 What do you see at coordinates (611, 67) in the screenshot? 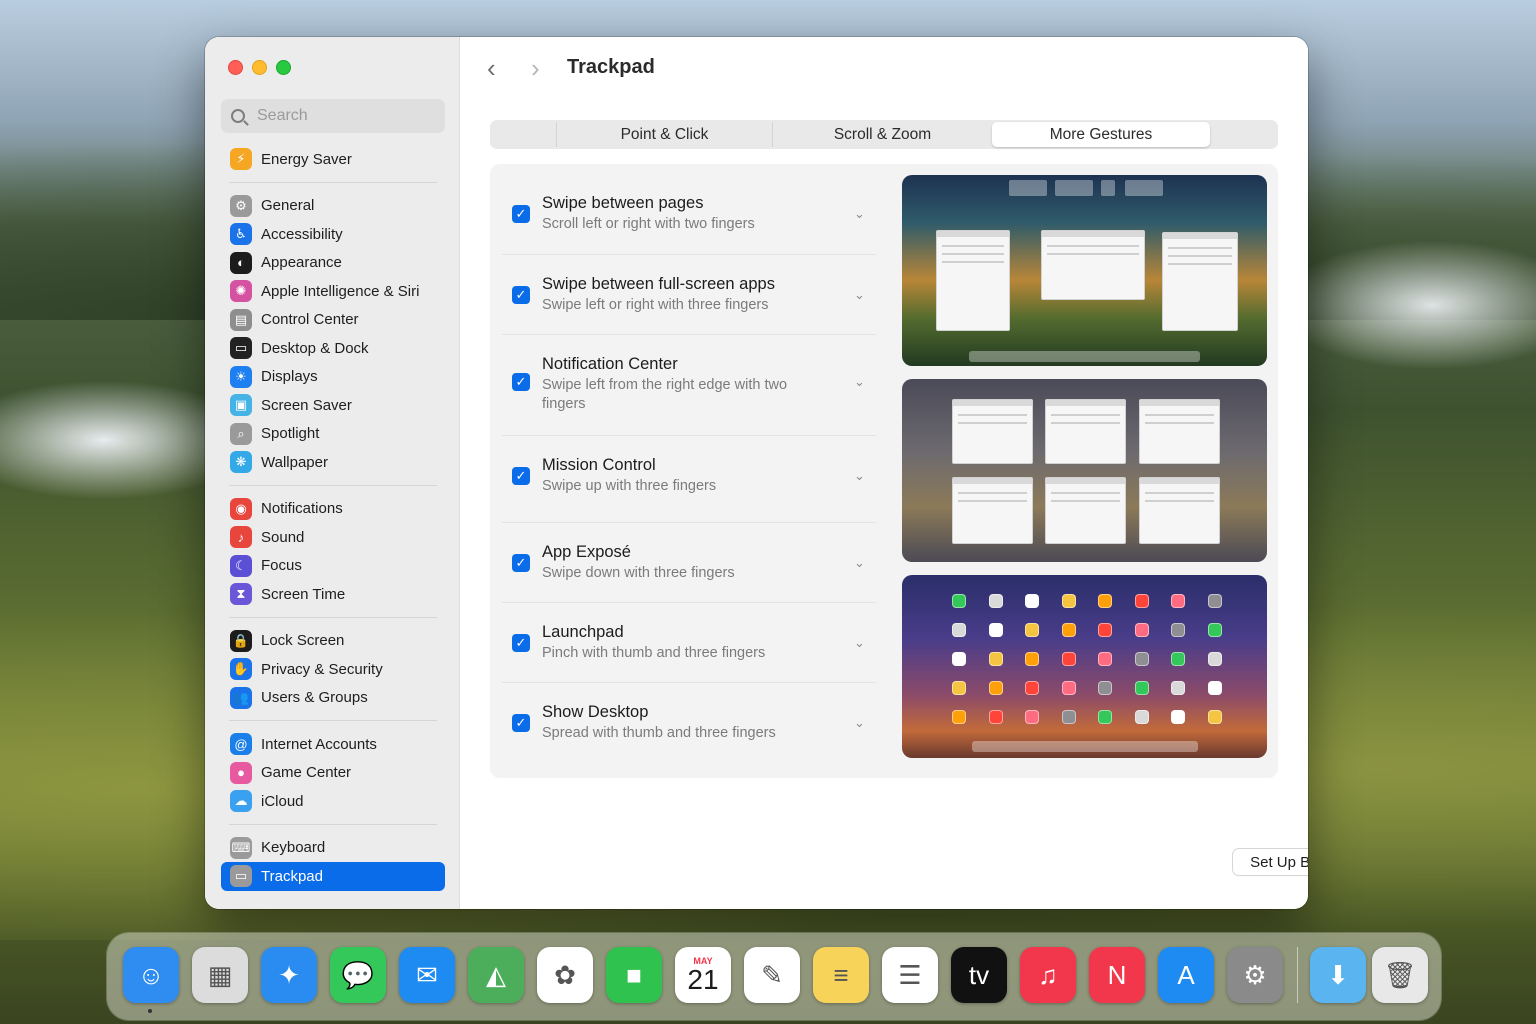
I see `page-title: Trackpad` at bounding box center [611, 67].